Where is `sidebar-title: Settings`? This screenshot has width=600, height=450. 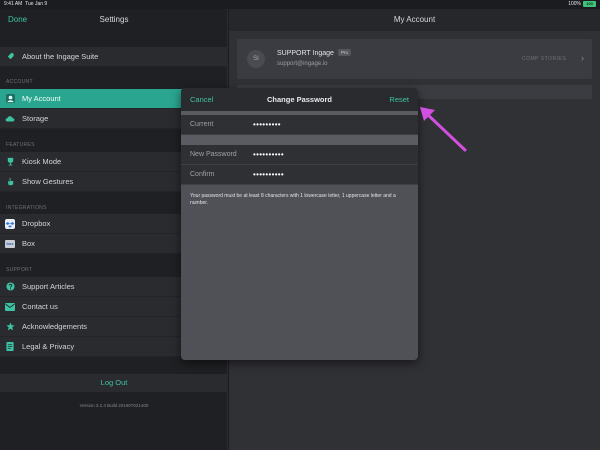
sidebar-title: Settings is located at coordinates (114, 19).